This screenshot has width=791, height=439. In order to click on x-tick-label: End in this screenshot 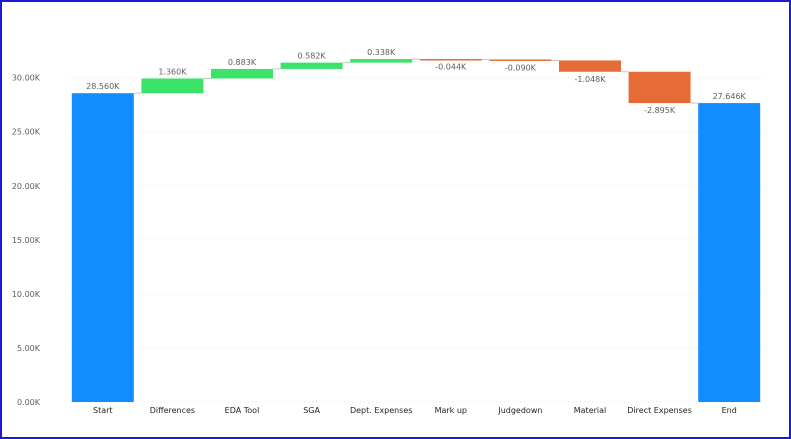, I will do `click(729, 410)`.